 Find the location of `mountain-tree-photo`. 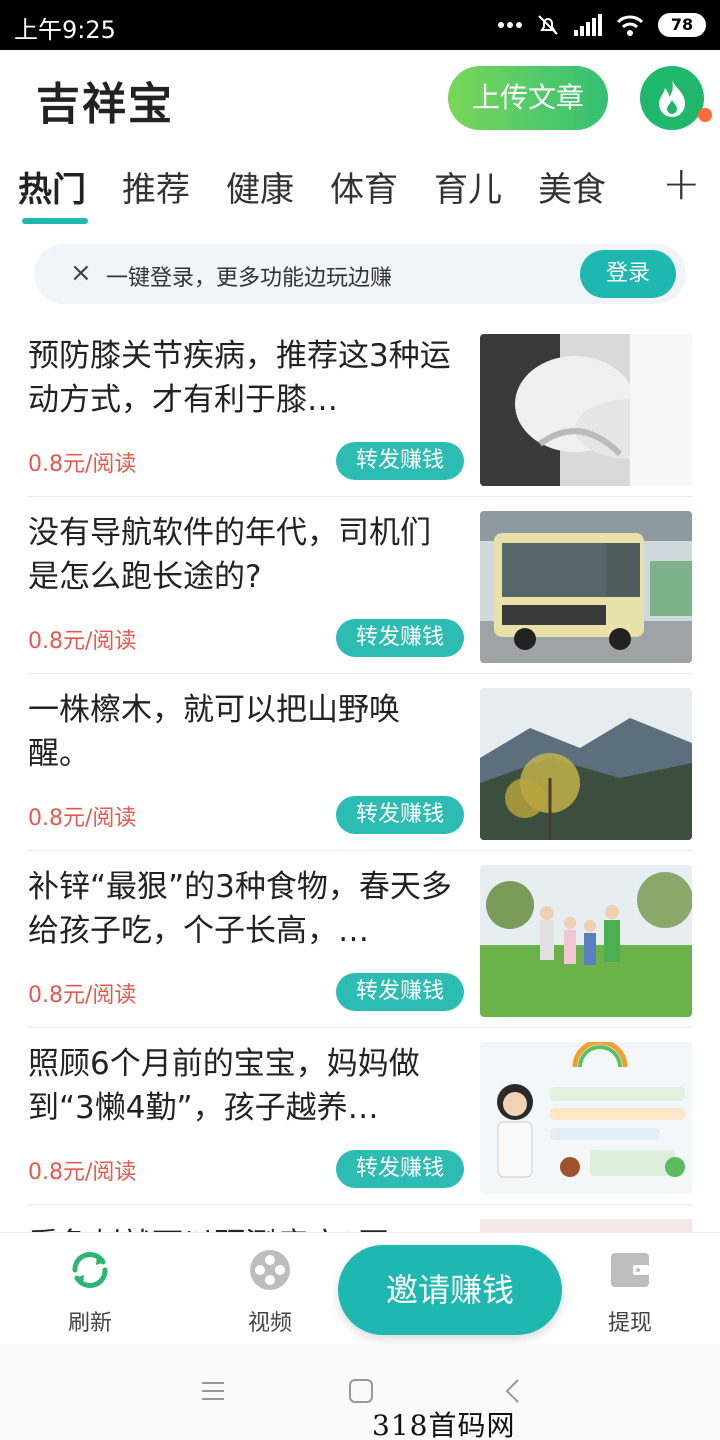

mountain-tree-photo is located at coordinates (586, 764).